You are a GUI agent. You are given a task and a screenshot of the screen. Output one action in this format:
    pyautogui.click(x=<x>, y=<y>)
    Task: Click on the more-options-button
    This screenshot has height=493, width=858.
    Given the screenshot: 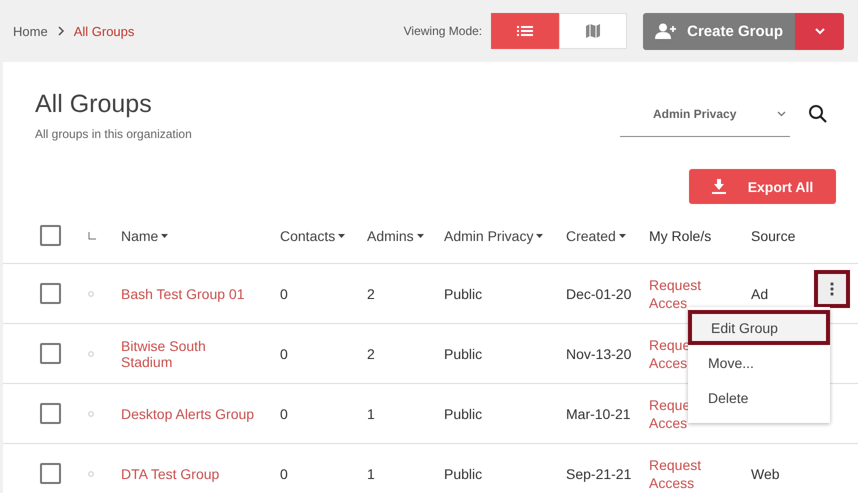 What is the action you would take?
    pyautogui.click(x=832, y=289)
    